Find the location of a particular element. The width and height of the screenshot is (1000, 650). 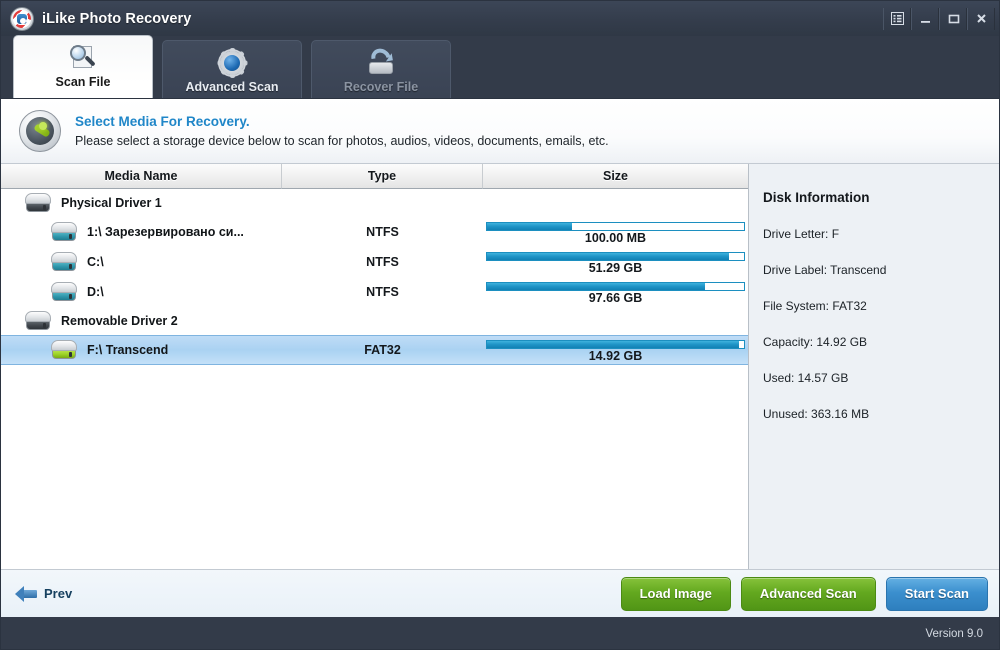

footer-bar: Prev Load Image Advanced Scan Start Scan is located at coordinates (500, 593).